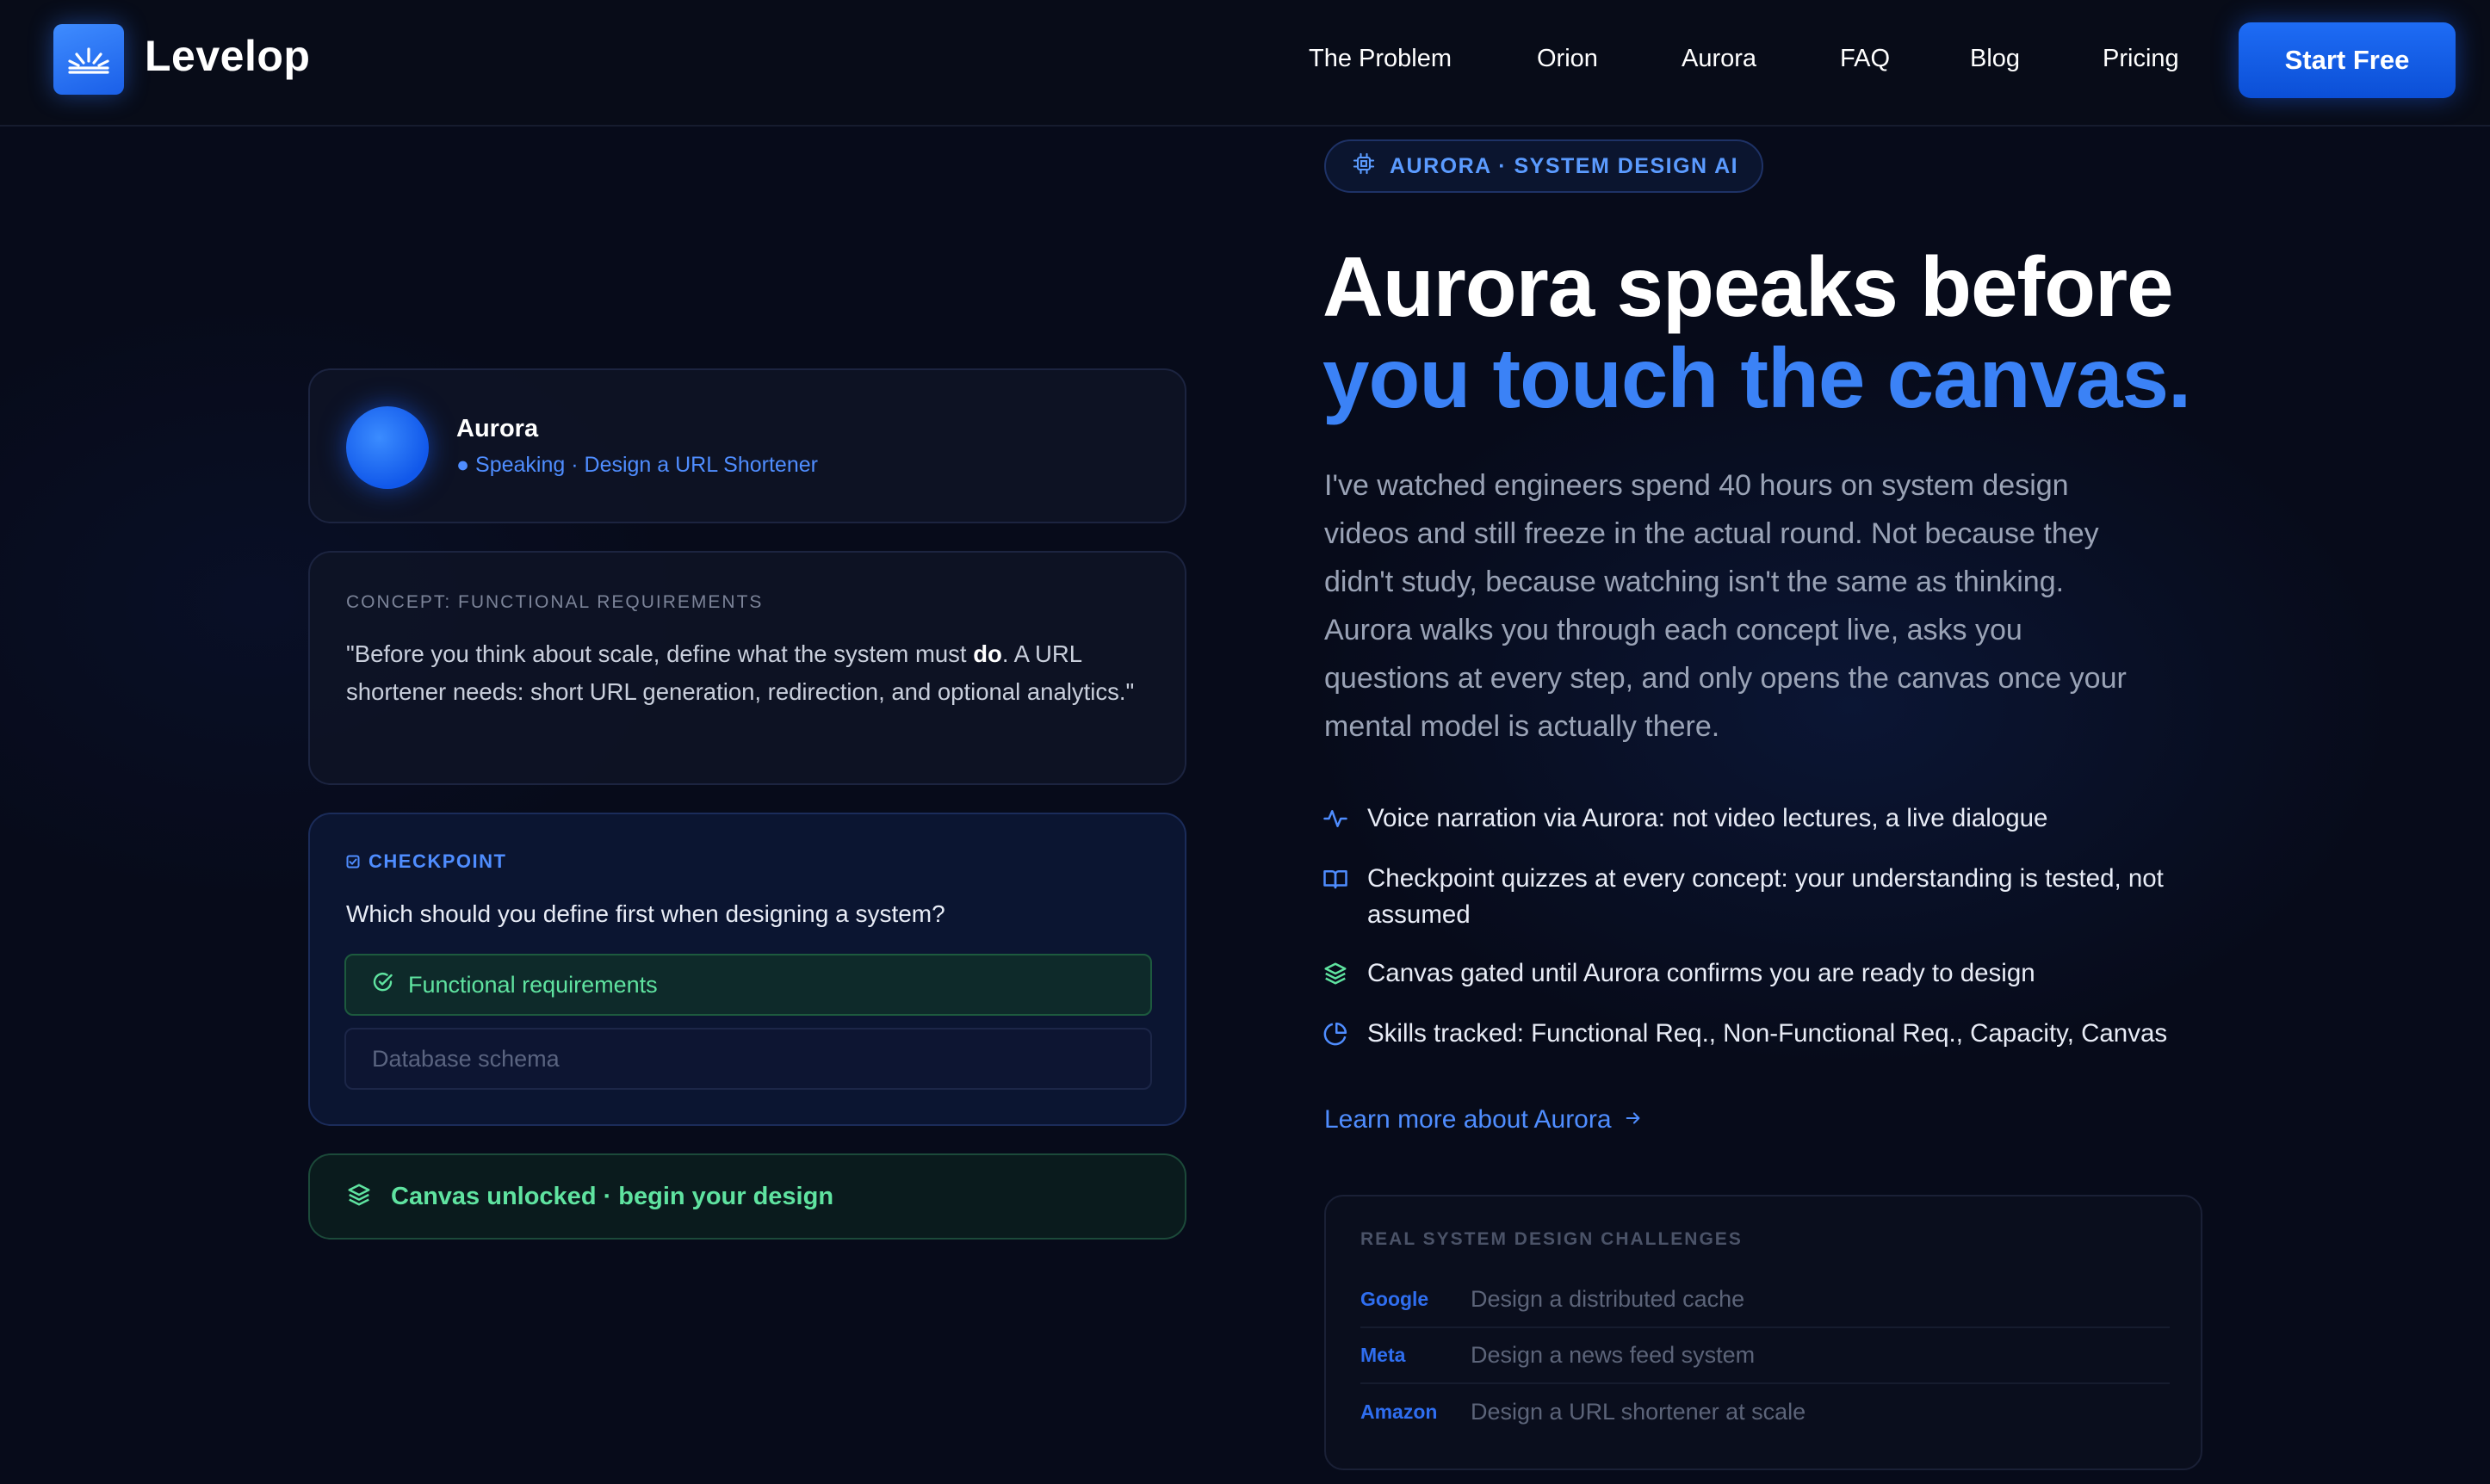 The image size is (2490, 1484). I want to click on section-pill: AURORA · SYSTEM DESIGN AI, so click(1544, 166).